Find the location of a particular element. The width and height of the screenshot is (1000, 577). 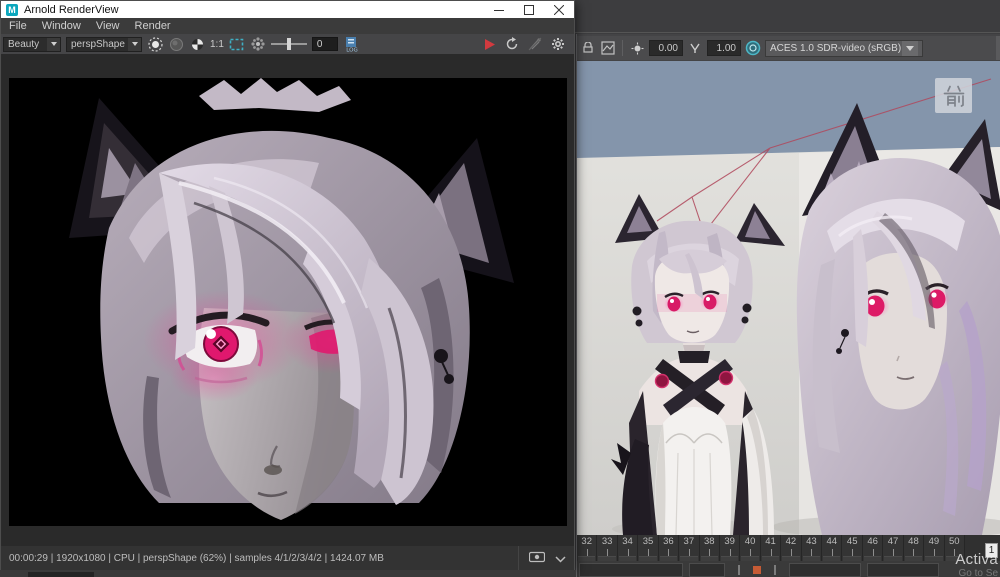

camera-value: perspShape is located at coordinates (98, 44).